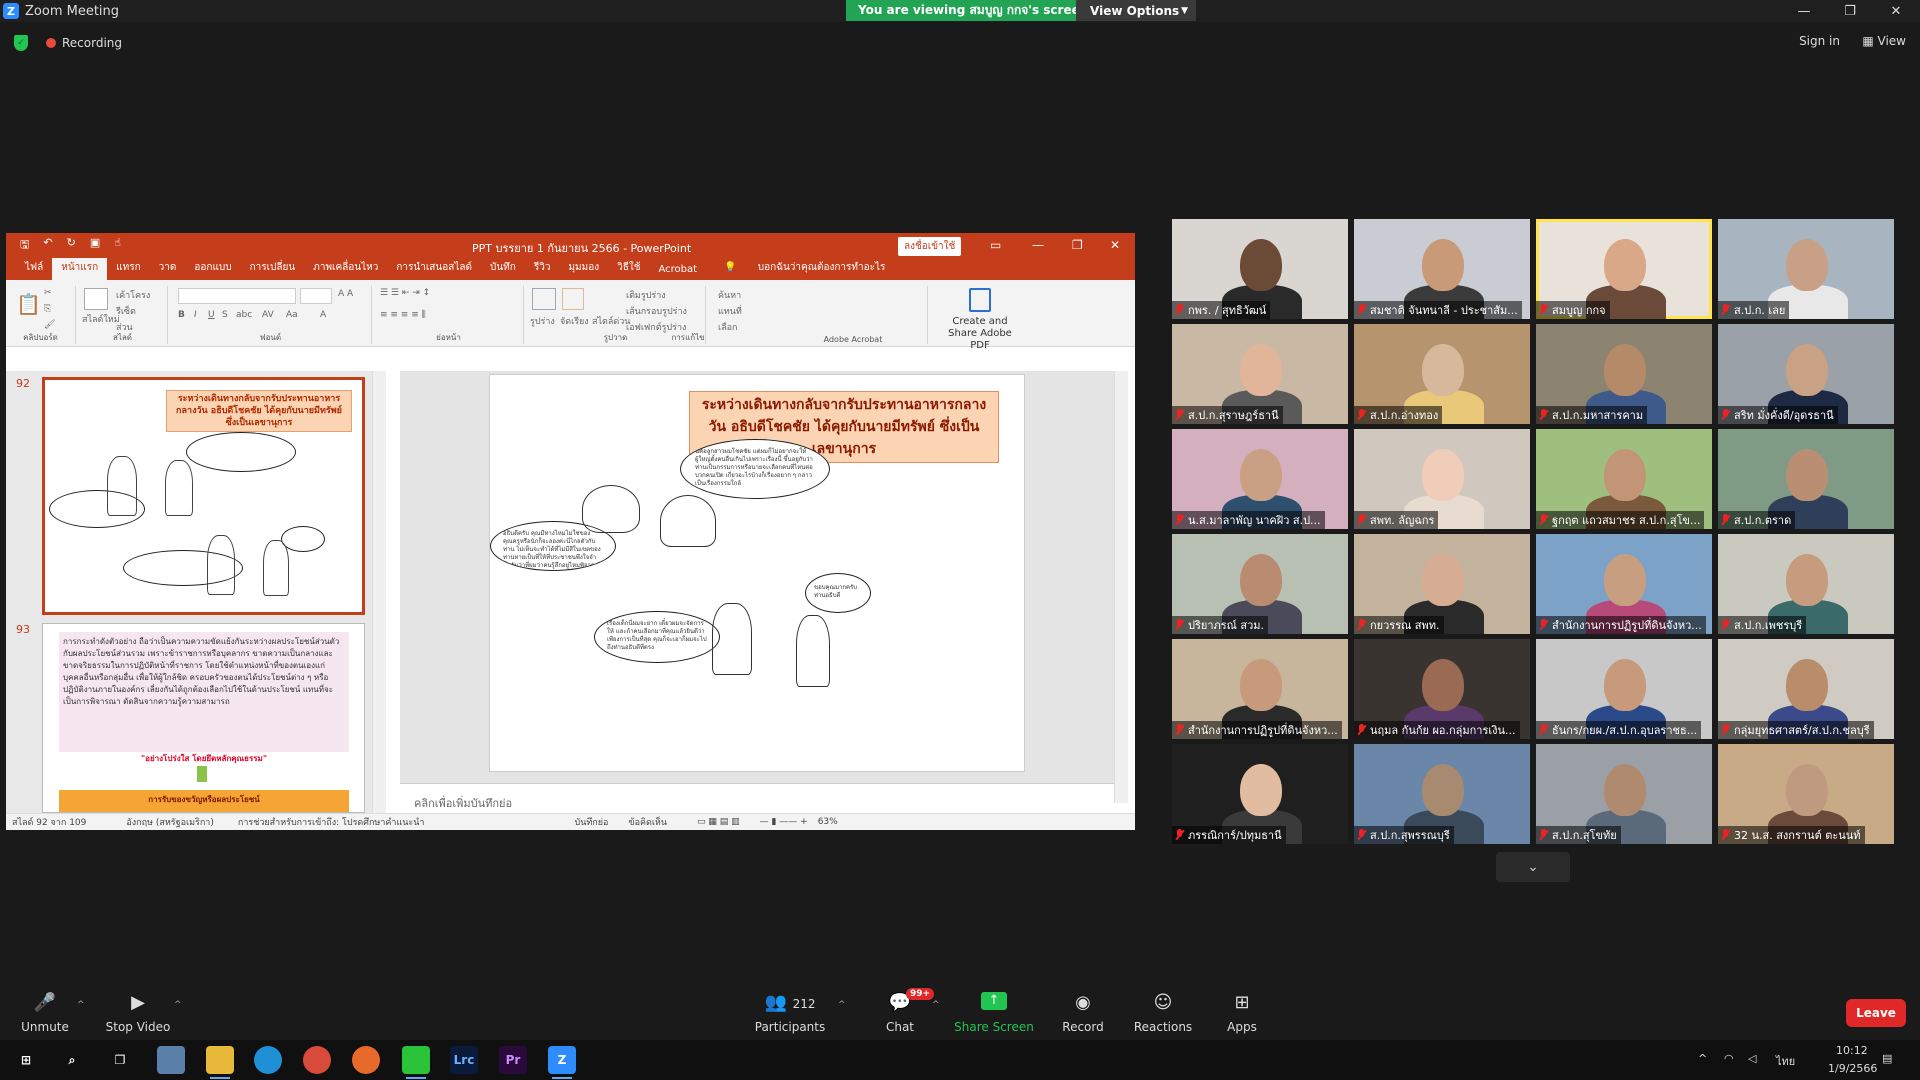 This screenshot has height=1080, width=1920. I want to click on zoom-level: 63%, so click(828, 822).